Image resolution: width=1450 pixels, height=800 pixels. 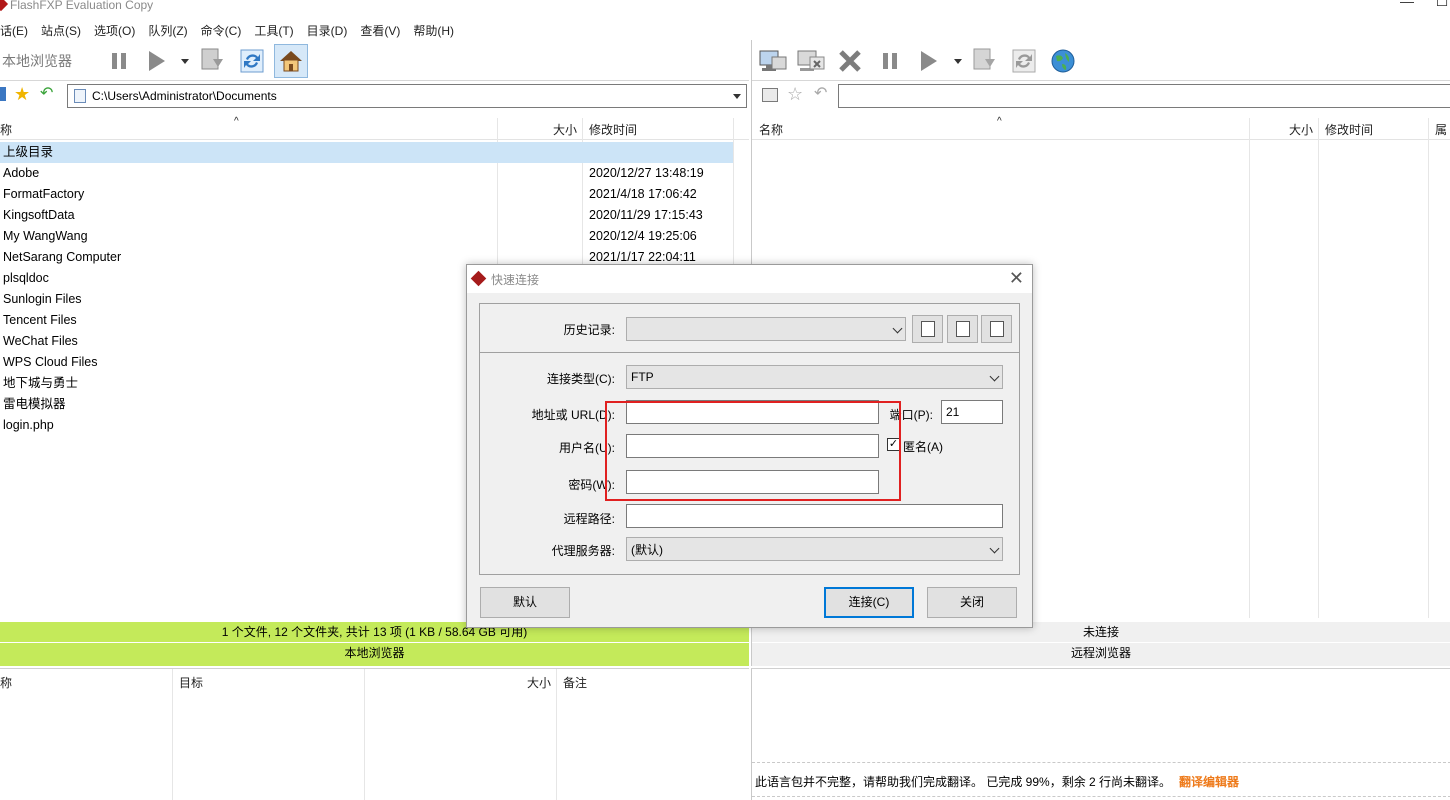 I want to click on menu-tools: 工具(T), so click(x=273, y=30).